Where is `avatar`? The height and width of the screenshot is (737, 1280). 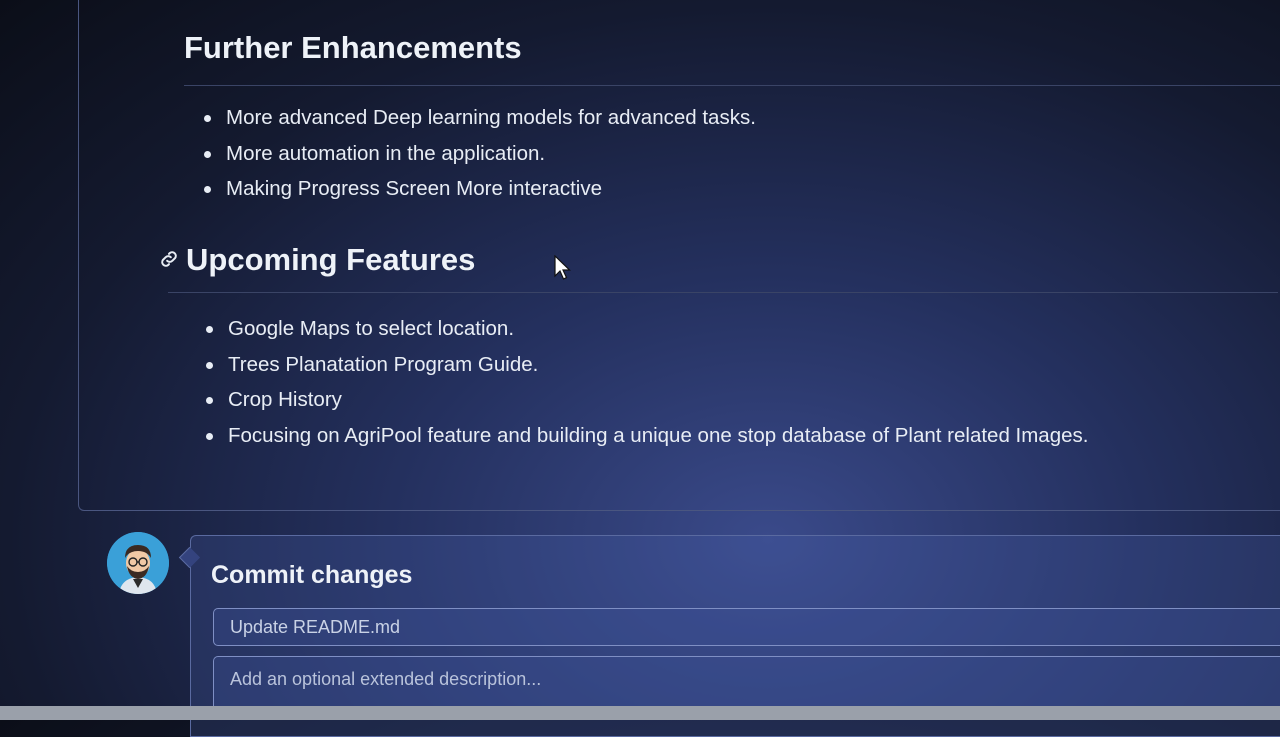
avatar is located at coordinates (138, 563).